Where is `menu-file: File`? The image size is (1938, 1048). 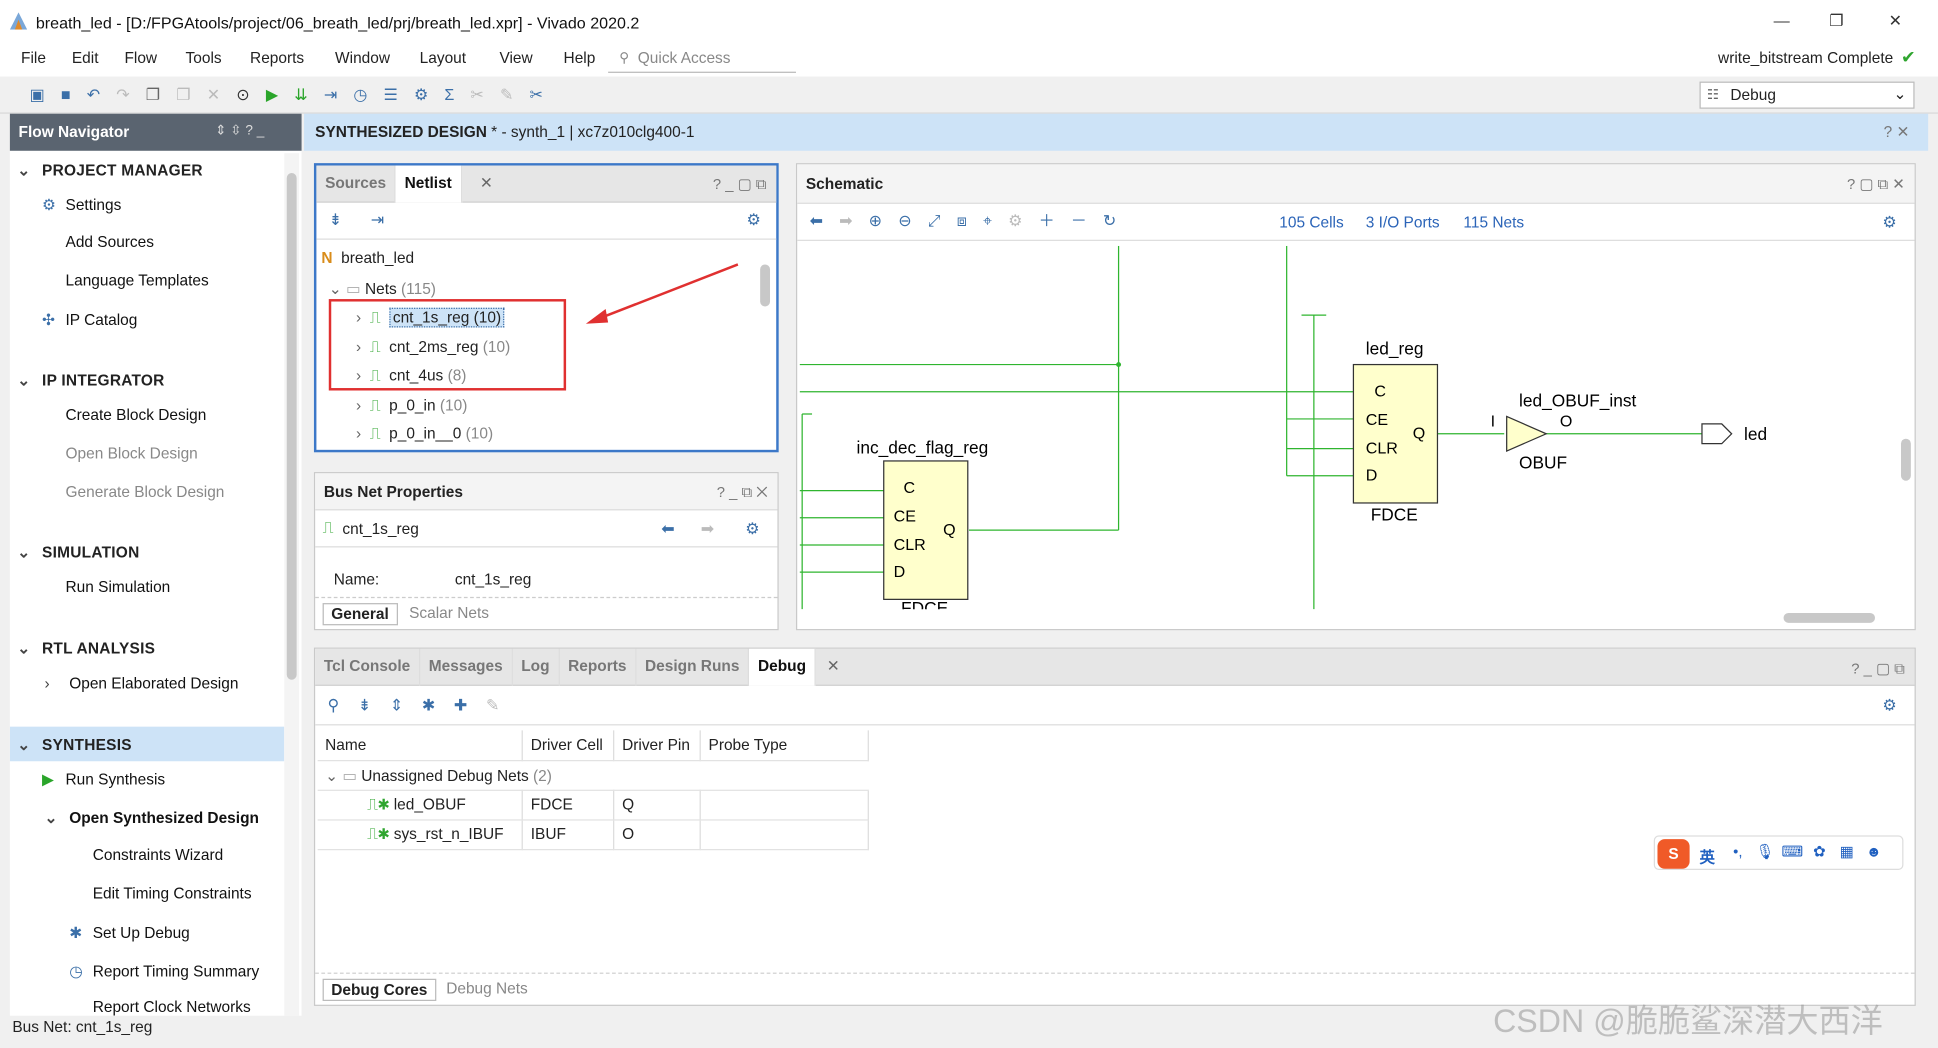 menu-file: File is located at coordinates (33, 57).